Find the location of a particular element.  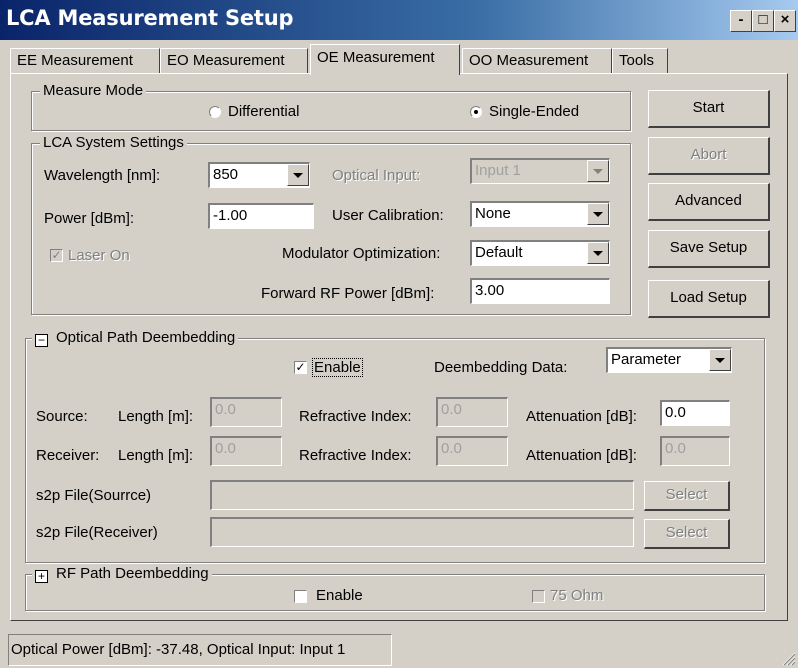

tab-ee-measurement: EE Measurement is located at coordinates (85, 61).